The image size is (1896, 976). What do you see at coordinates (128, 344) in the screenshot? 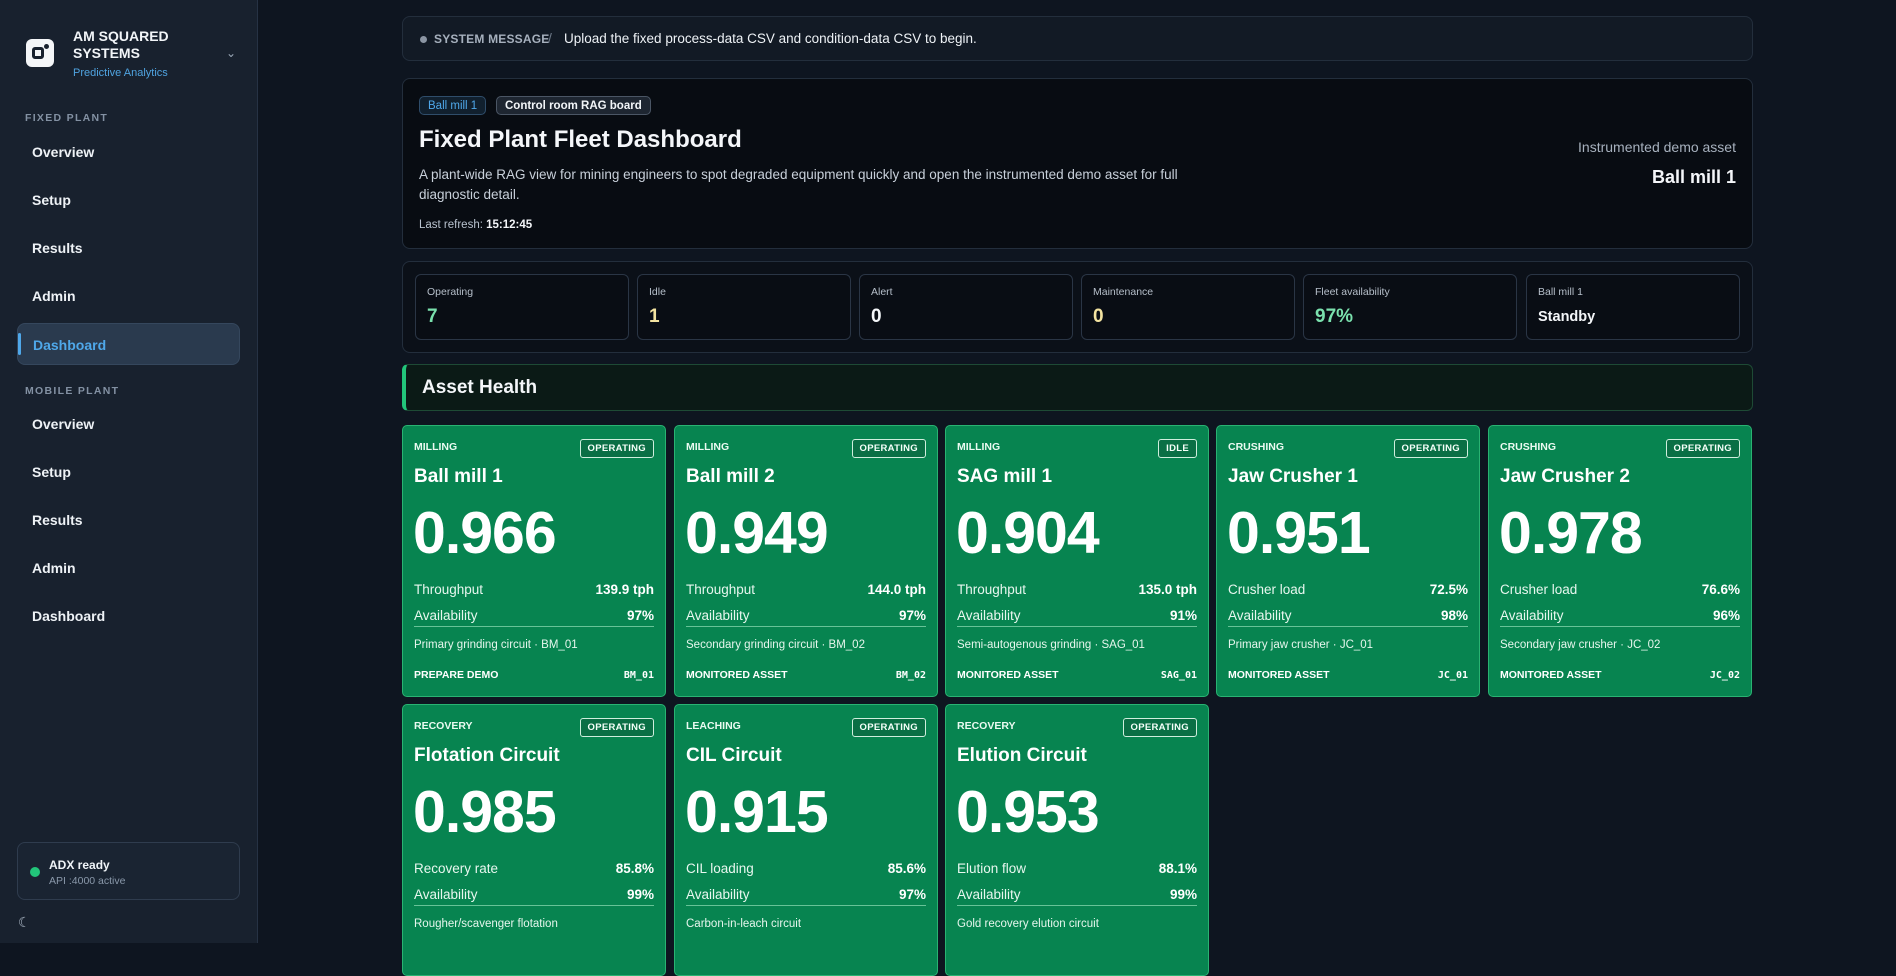
I see `nav-fixed-dashboard: Dashboard` at bounding box center [128, 344].